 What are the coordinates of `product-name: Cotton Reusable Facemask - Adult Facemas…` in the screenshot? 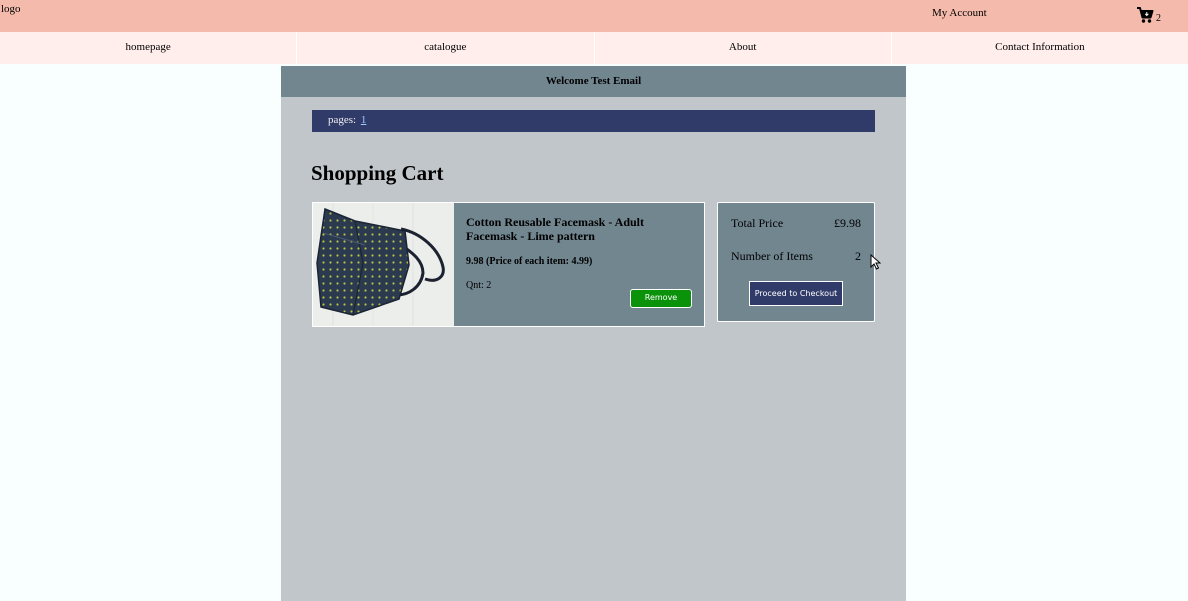 It's located at (573, 229).